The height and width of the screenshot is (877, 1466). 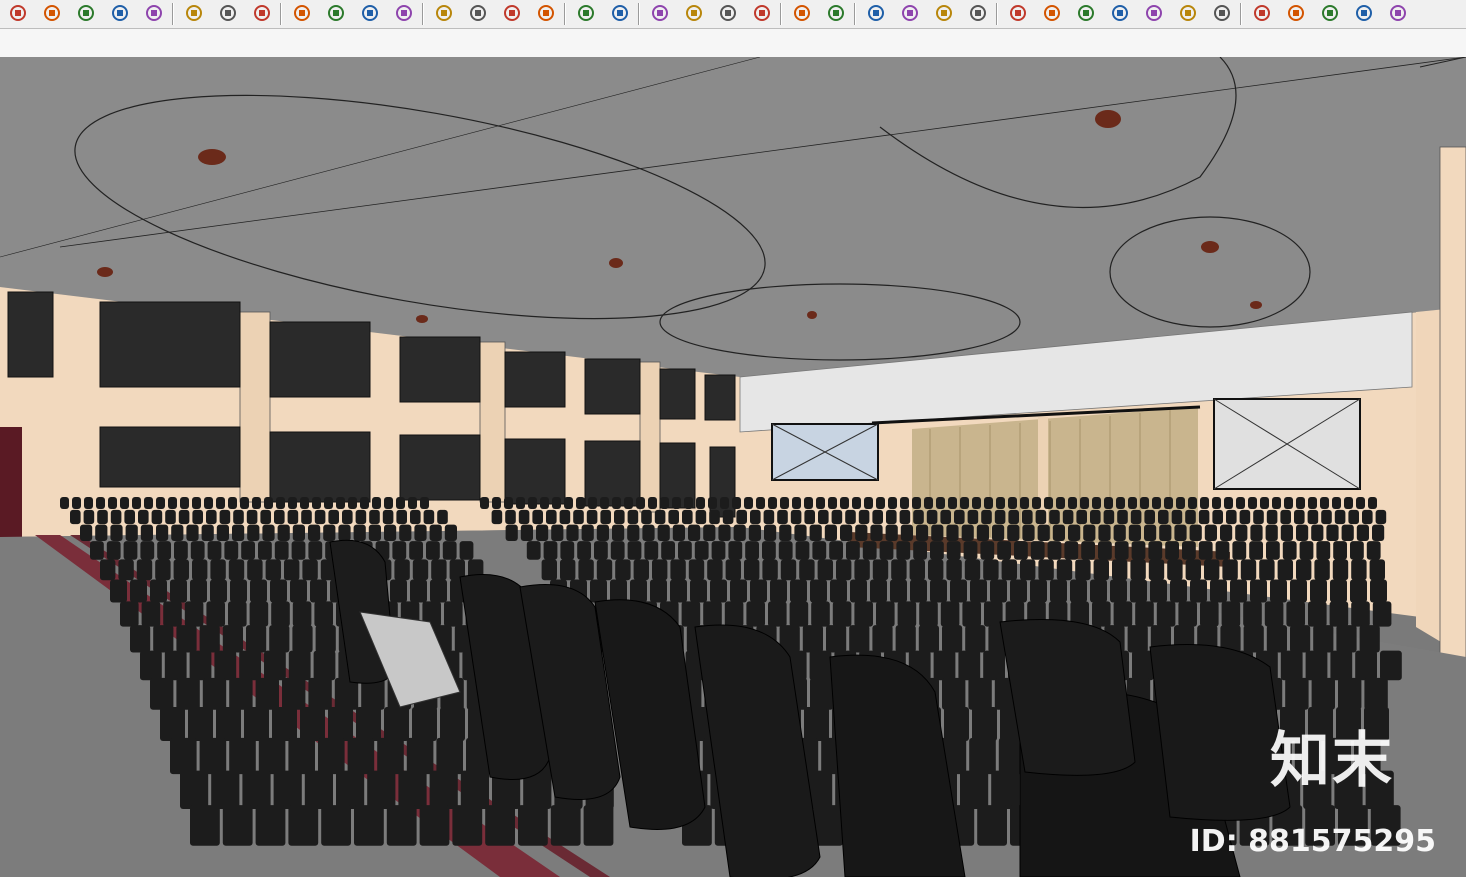 What do you see at coordinates (52, 13) in the screenshot?
I see `paint-bucket-icon` at bounding box center [52, 13].